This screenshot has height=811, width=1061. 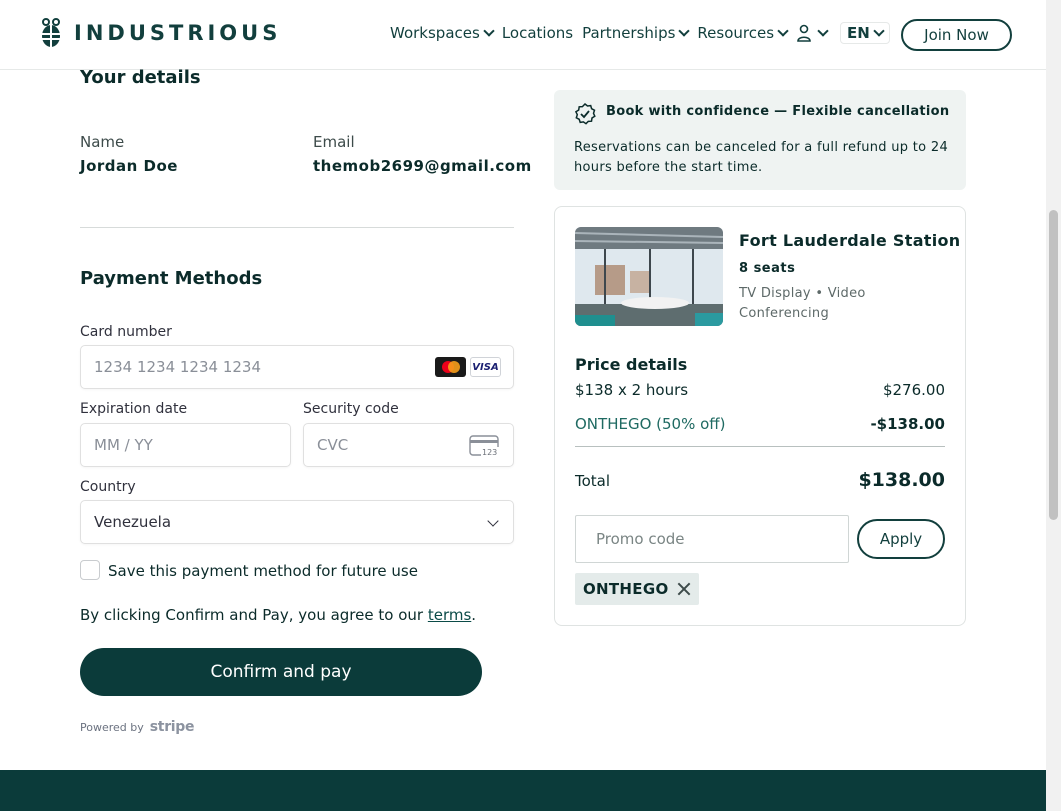 I want to click on name-label: Name, so click(x=102, y=142).